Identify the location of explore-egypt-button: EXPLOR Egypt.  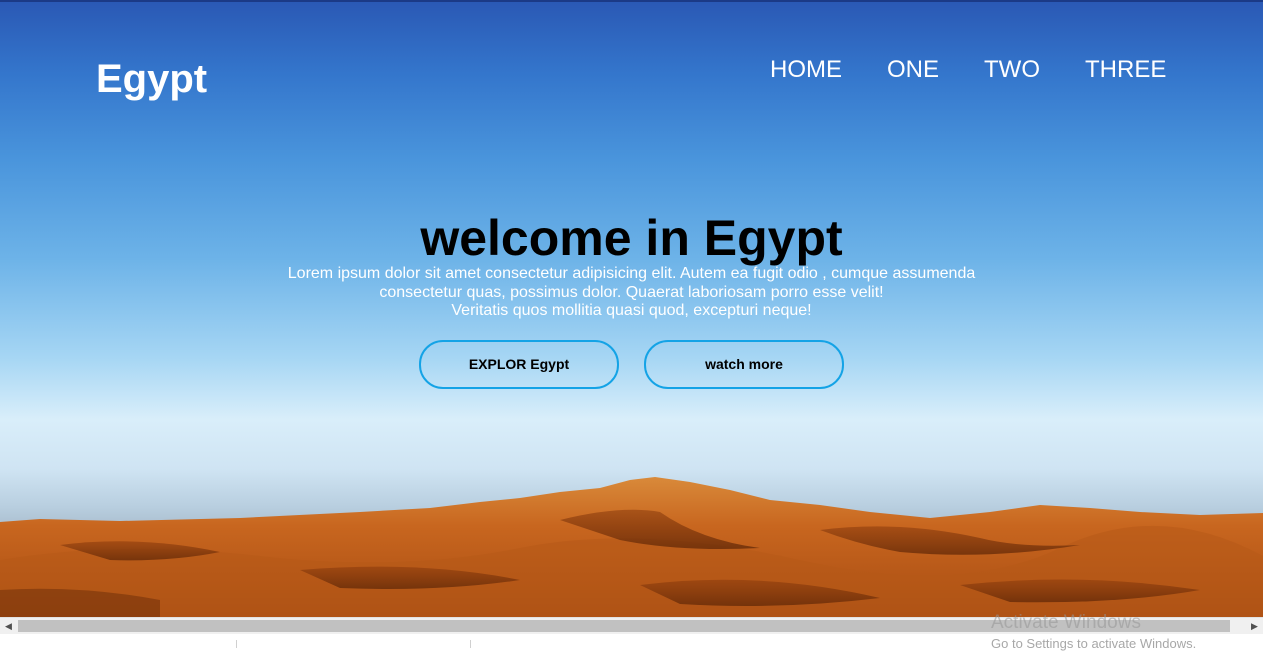
(519, 364).